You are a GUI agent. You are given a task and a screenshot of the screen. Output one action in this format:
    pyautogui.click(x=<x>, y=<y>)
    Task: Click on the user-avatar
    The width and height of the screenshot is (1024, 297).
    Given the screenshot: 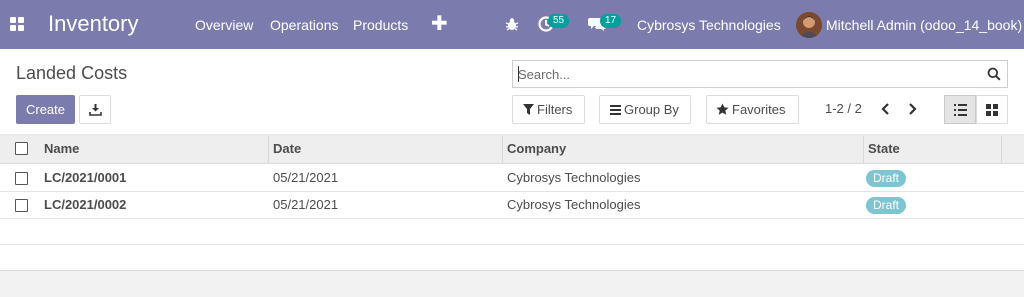 What is the action you would take?
    pyautogui.click(x=809, y=25)
    